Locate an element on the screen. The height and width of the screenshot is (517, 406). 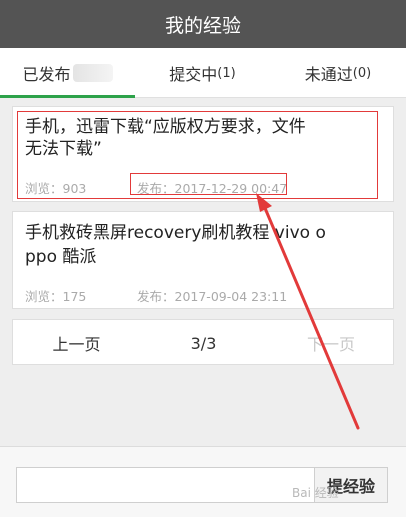
page-title: 我的经验 is located at coordinates (202, 25).